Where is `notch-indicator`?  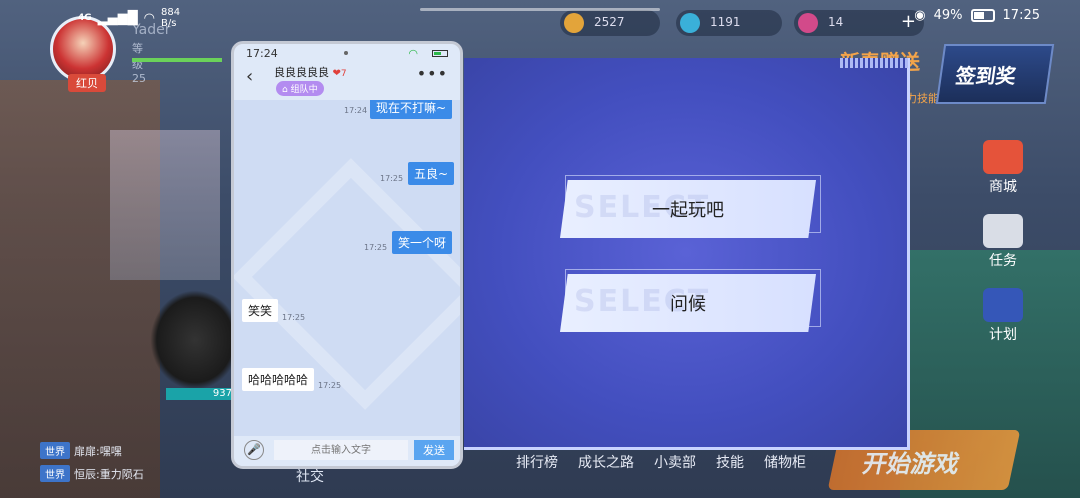 notch-indicator is located at coordinates (540, 9).